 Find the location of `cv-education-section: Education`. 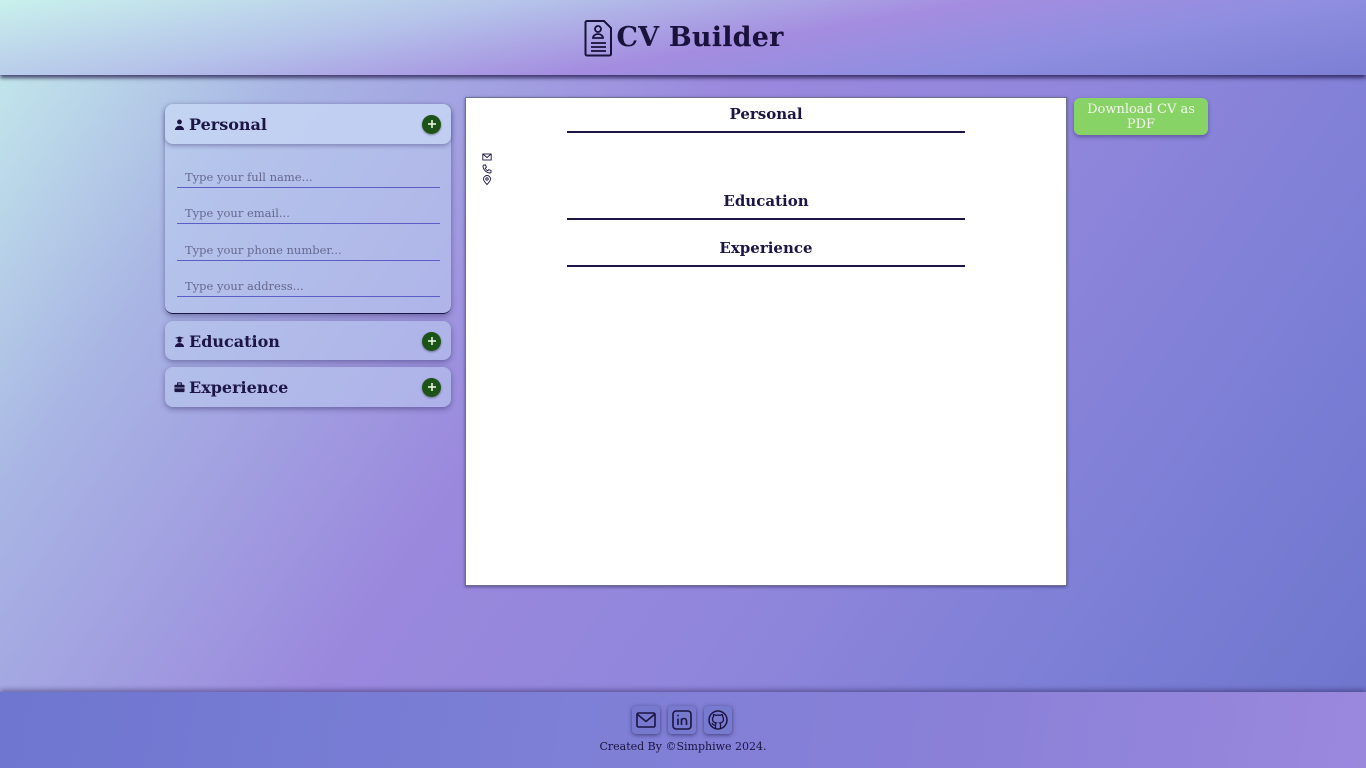

cv-education-section: Education is located at coordinates (766, 206).